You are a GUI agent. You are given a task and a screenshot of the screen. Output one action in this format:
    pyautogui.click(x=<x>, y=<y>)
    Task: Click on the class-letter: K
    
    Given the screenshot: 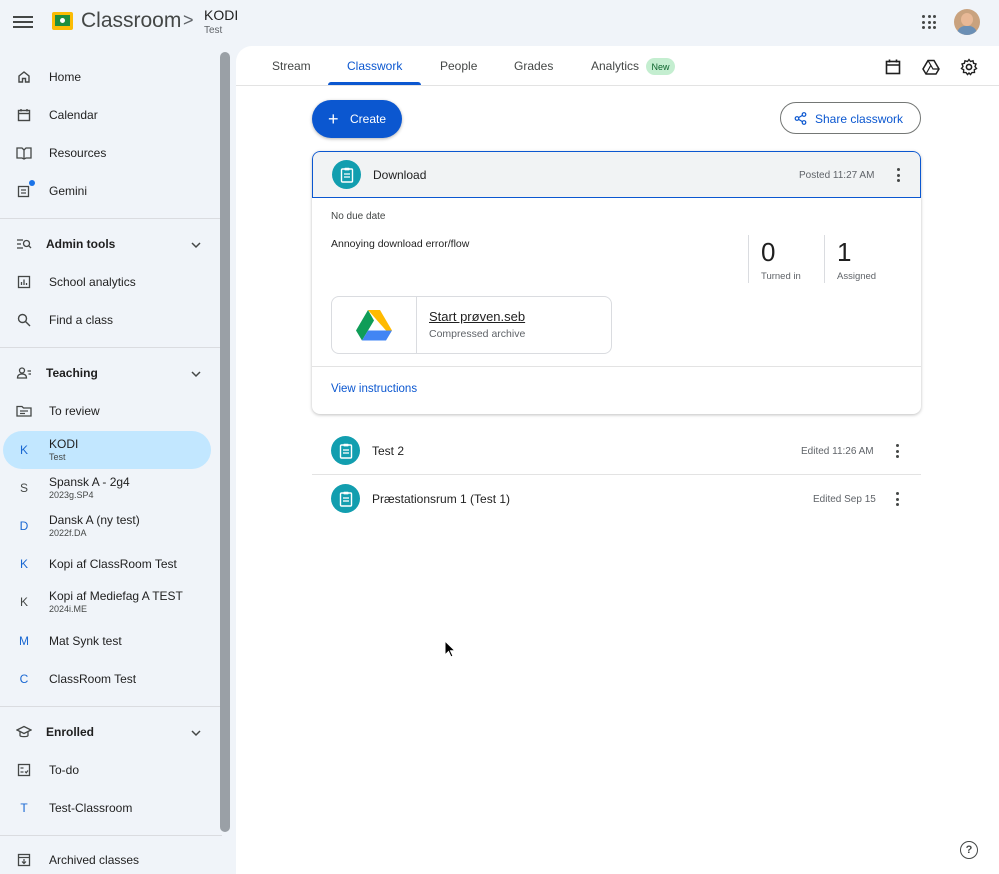 What is the action you would take?
    pyautogui.click(x=23, y=450)
    